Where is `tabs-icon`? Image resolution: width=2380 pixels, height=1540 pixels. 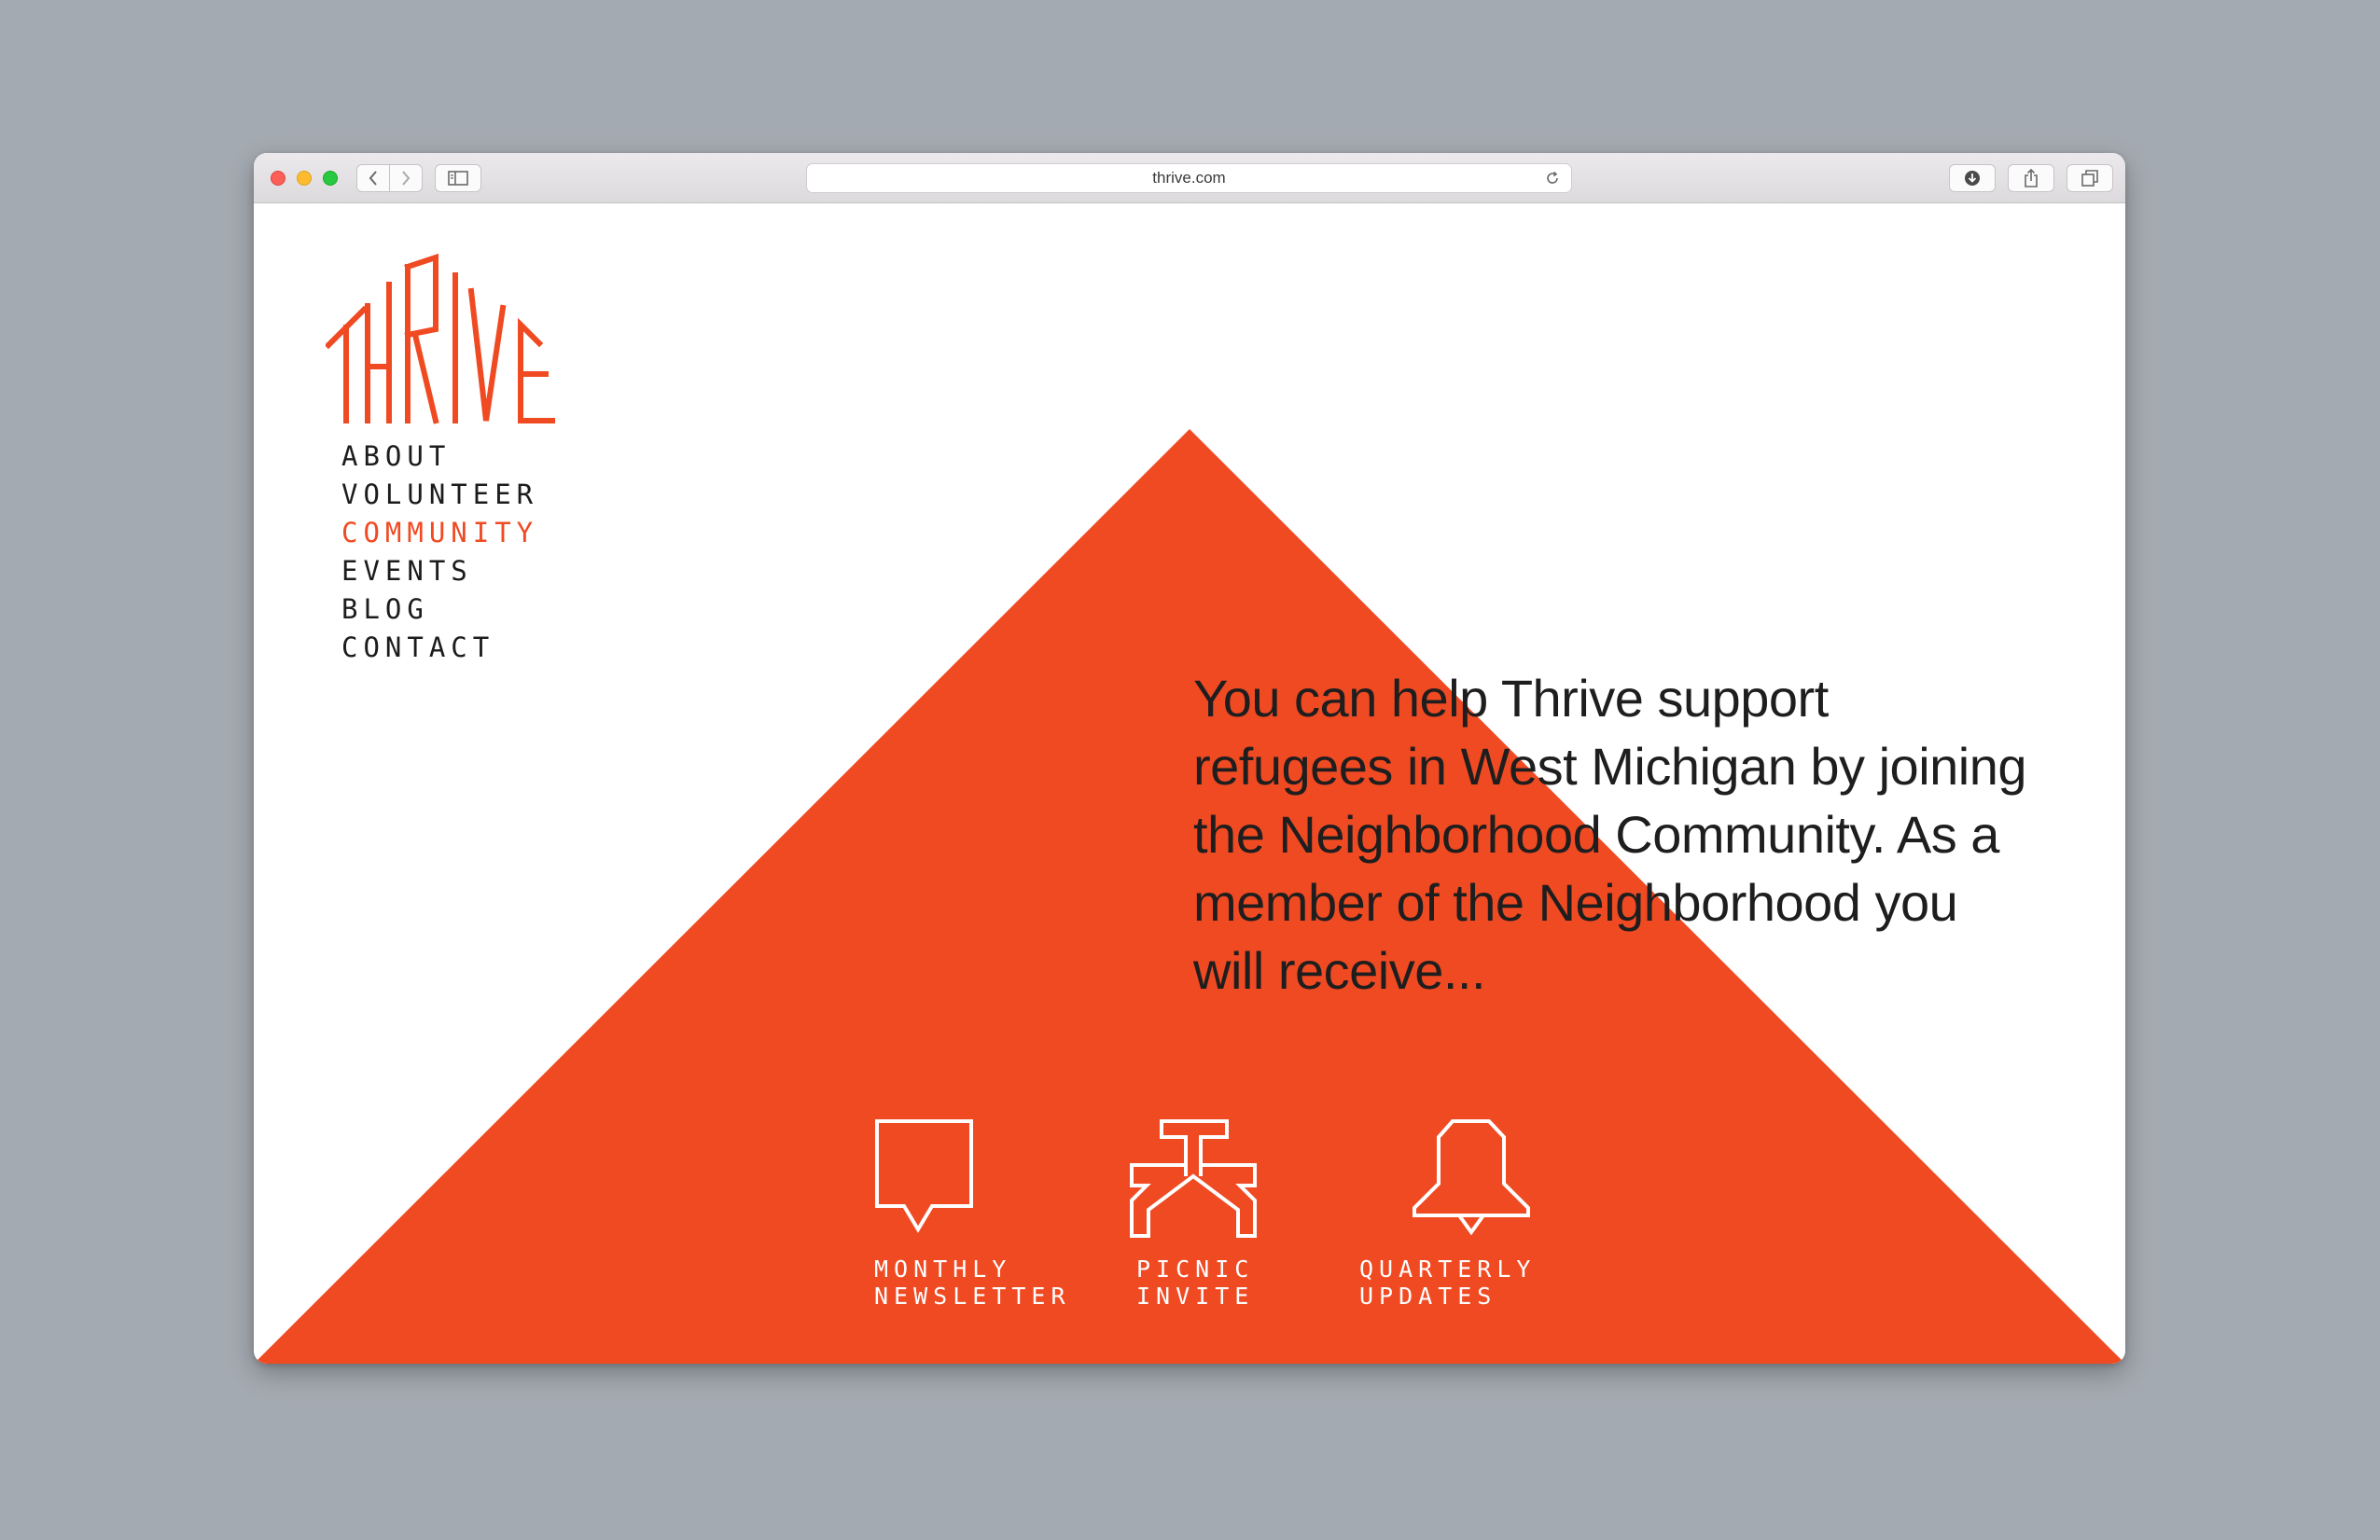 tabs-icon is located at coordinates (2089, 178).